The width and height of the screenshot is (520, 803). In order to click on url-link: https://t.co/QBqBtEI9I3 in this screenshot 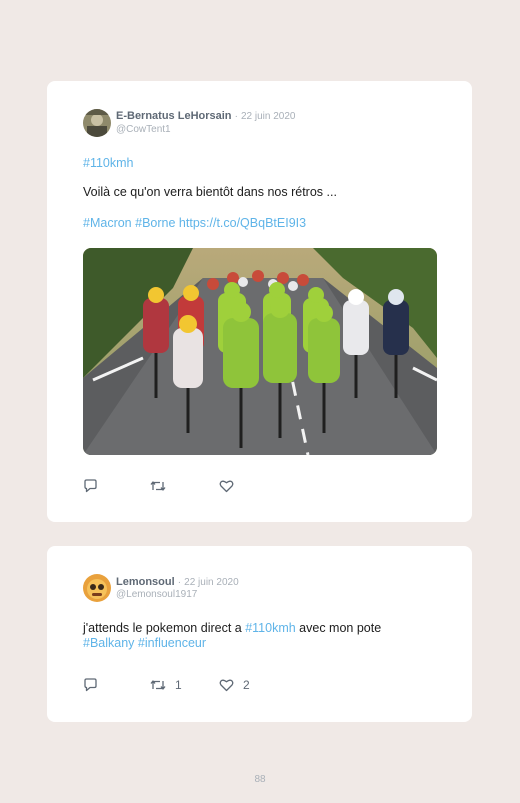, I will do `click(242, 223)`.